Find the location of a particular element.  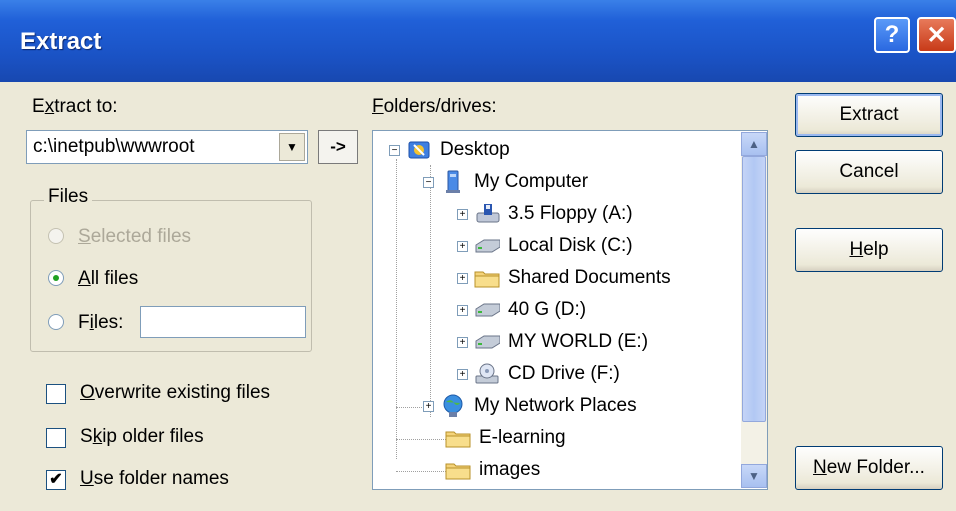

overwrite-label: Overwrite existing files is located at coordinates (175, 392).